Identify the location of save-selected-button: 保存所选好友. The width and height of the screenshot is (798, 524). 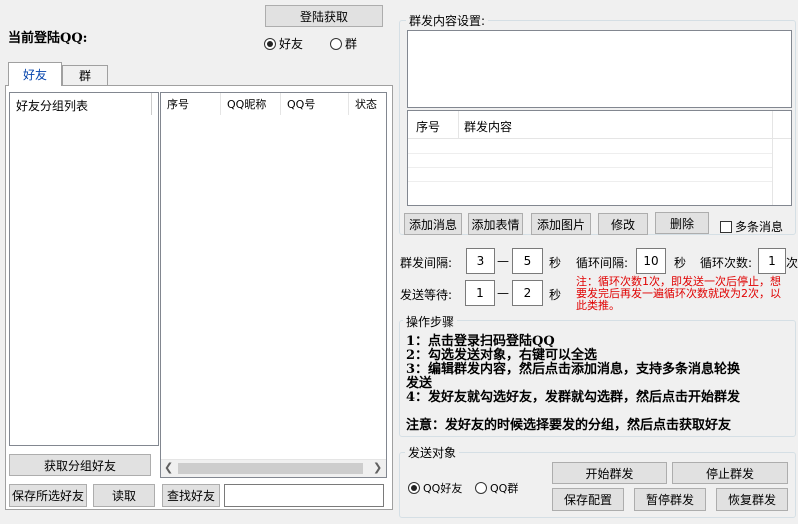
(48, 495).